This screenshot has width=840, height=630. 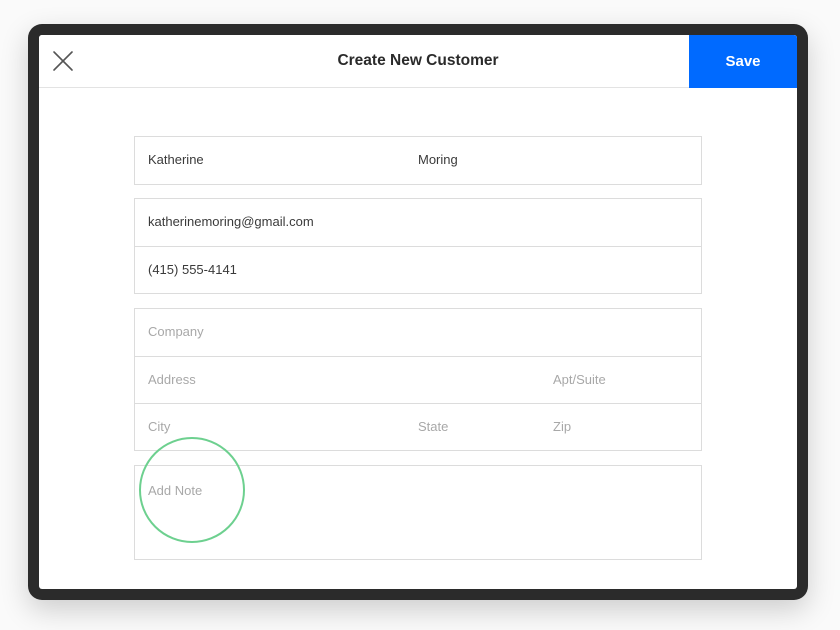 I want to click on contact-group: katherinemoring@gmail.com (415) 555-4141, so click(x=418, y=246).